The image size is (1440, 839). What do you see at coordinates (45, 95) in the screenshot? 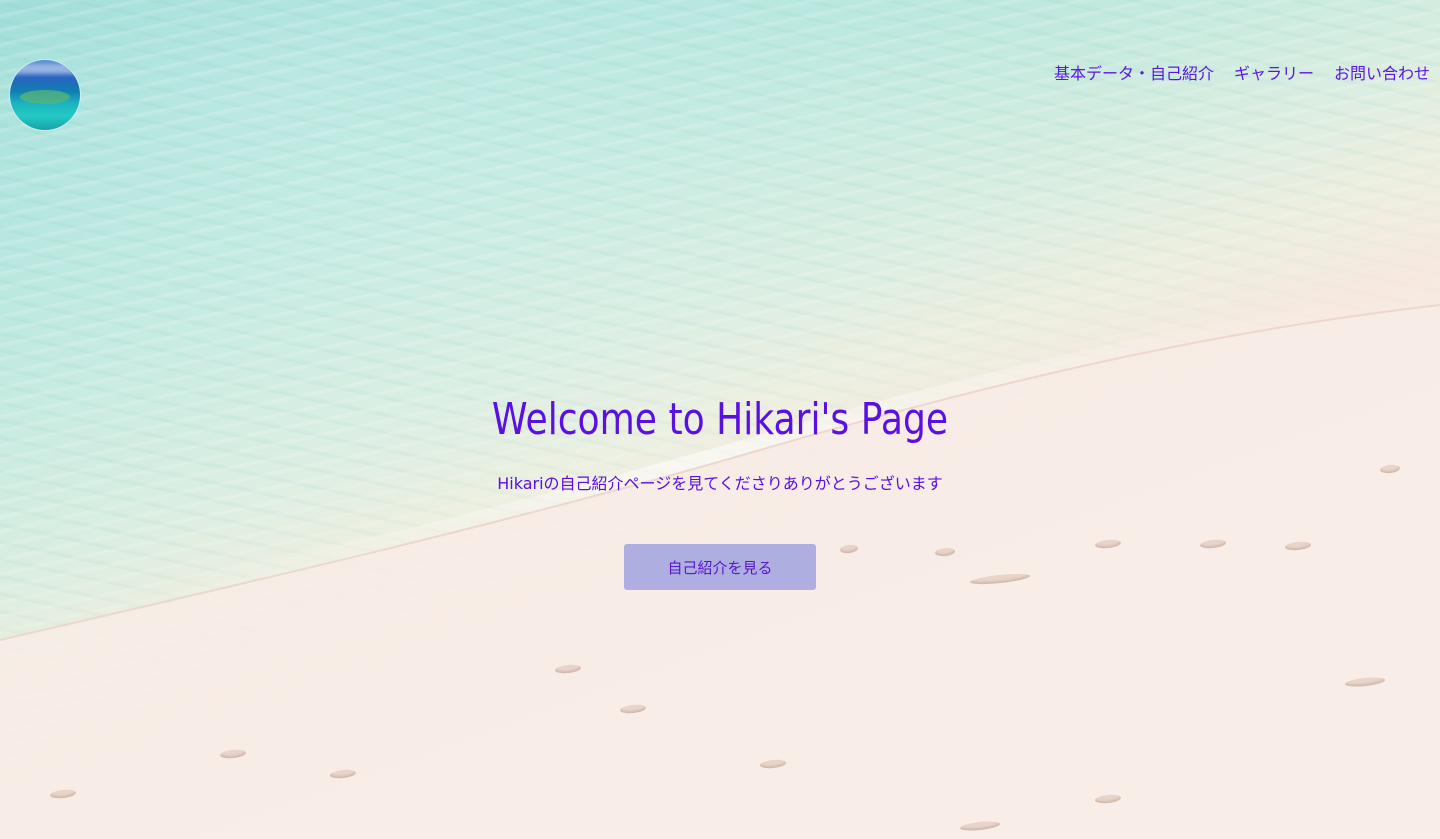
I see `site-logo` at bounding box center [45, 95].